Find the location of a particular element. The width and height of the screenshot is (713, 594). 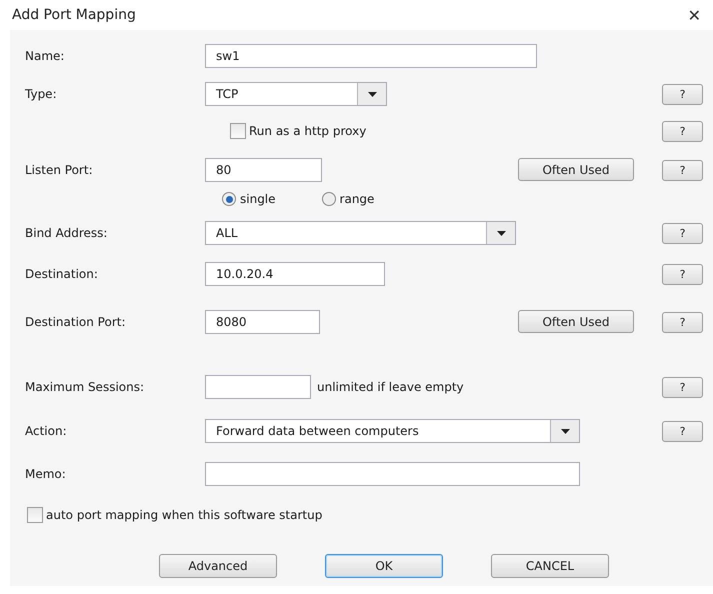

field-label: Bind Address: is located at coordinates (66, 233).